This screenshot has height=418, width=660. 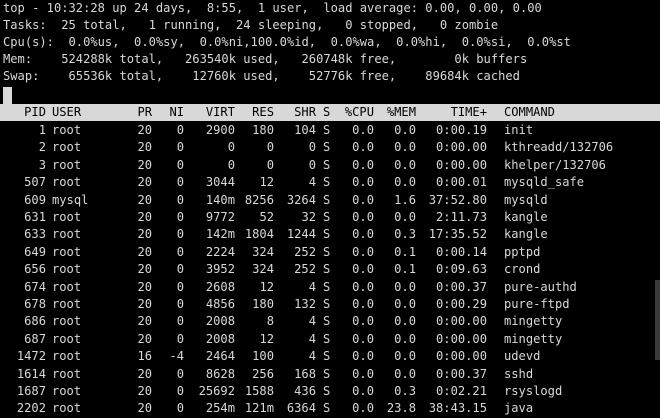 What do you see at coordinates (35, 112) in the screenshot?
I see `column-pid: PID` at bounding box center [35, 112].